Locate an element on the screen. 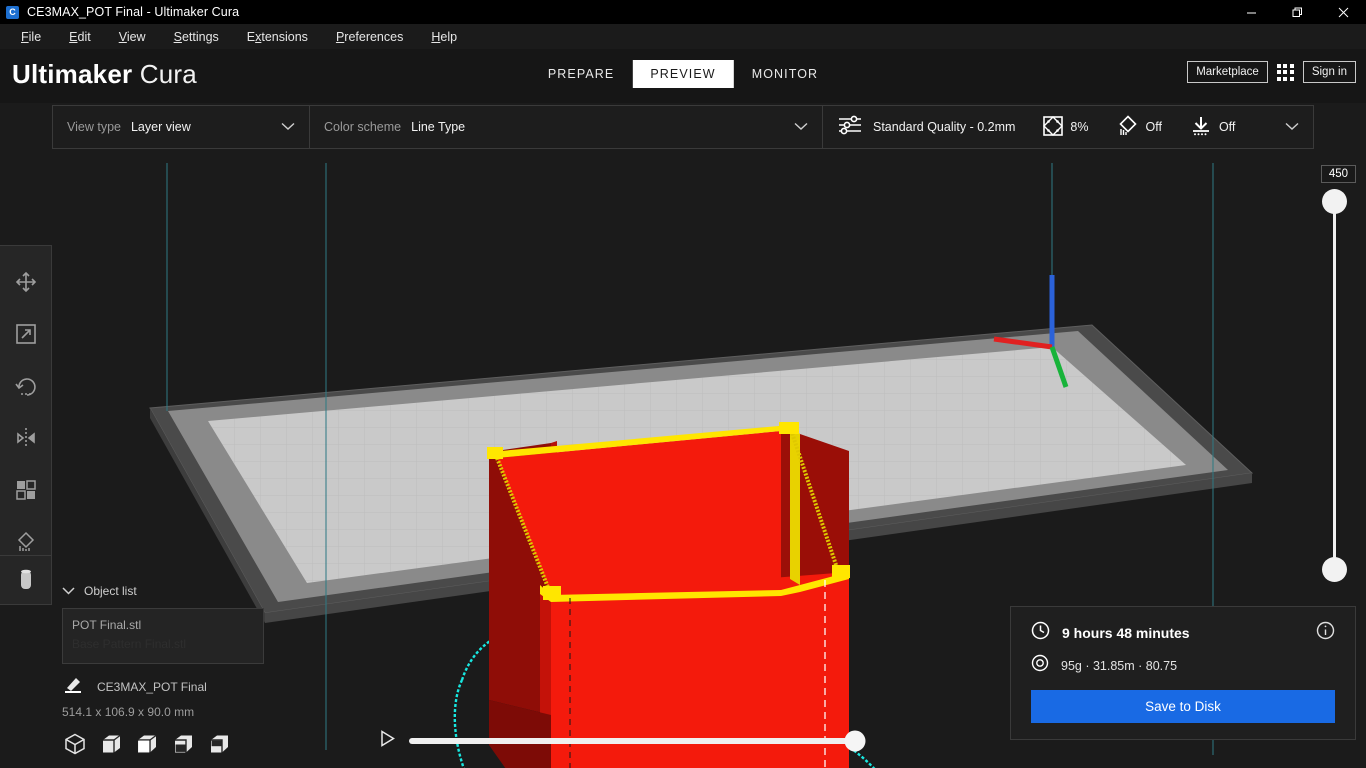 The height and width of the screenshot is (768, 1366). model-dimensions: 514.1 x 106.9 x 90.0 mm is located at coordinates (128, 712).